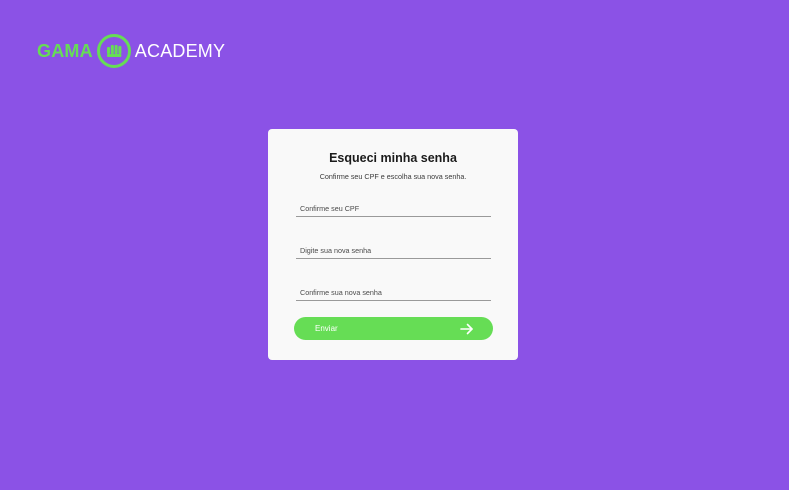  What do you see at coordinates (65, 51) in the screenshot?
I see `logo-word-gama: GAMA` at bounding box center [65, 51].